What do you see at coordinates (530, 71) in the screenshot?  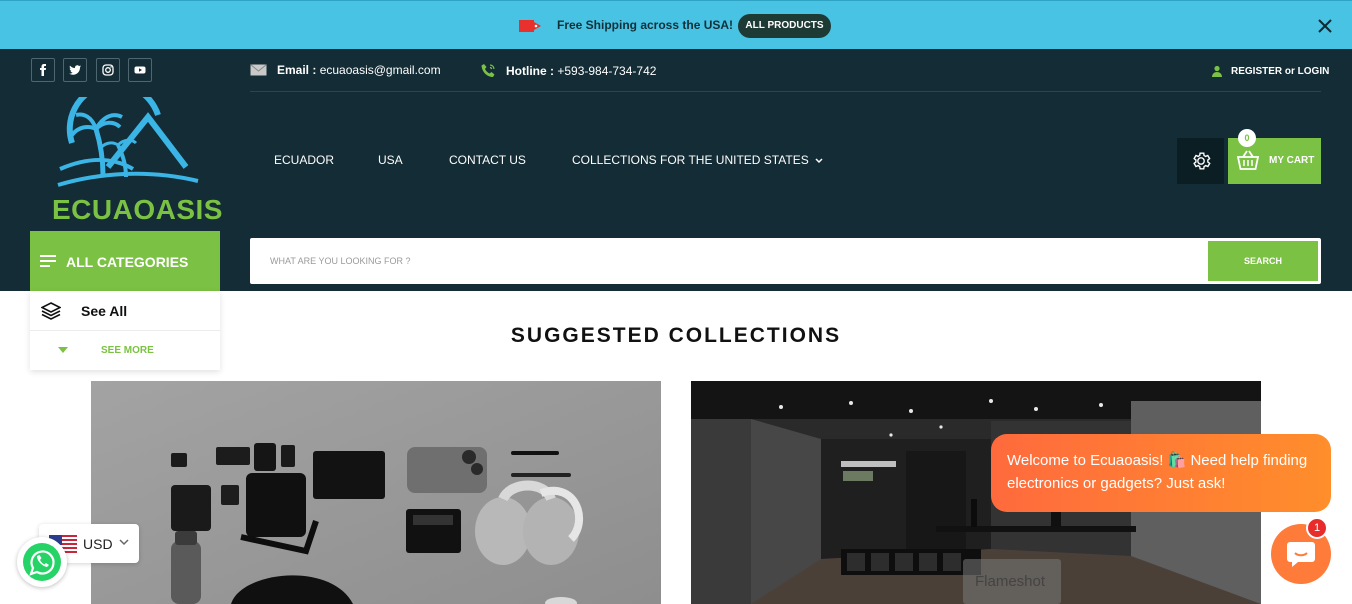 I see `hotline-label: Hotline :` at bounding box center [530, 71].